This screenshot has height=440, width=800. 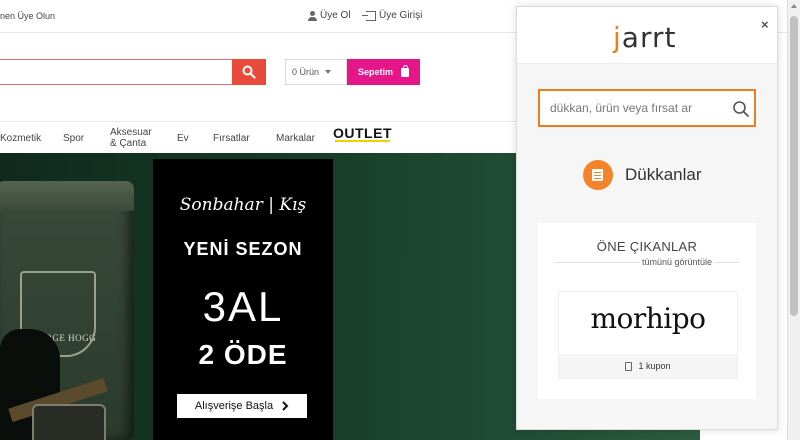 I want to click on register-link: Üye Ol, so click(x=329, y=15).